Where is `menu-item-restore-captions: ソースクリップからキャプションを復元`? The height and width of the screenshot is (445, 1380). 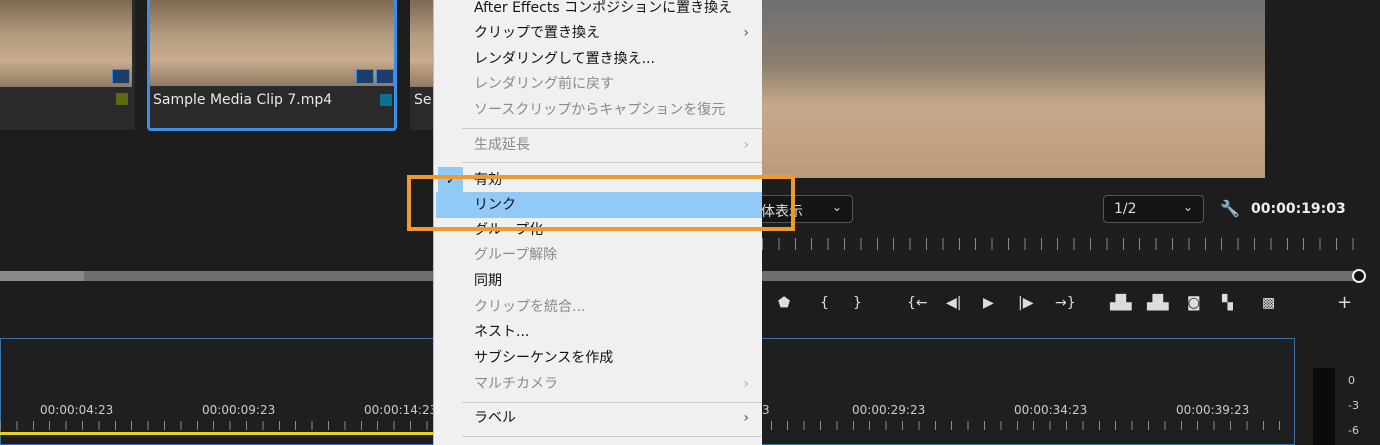 menu-item-restore-captions: ソースクリップからキャプションを復元 is located at coordinates (598, 110).